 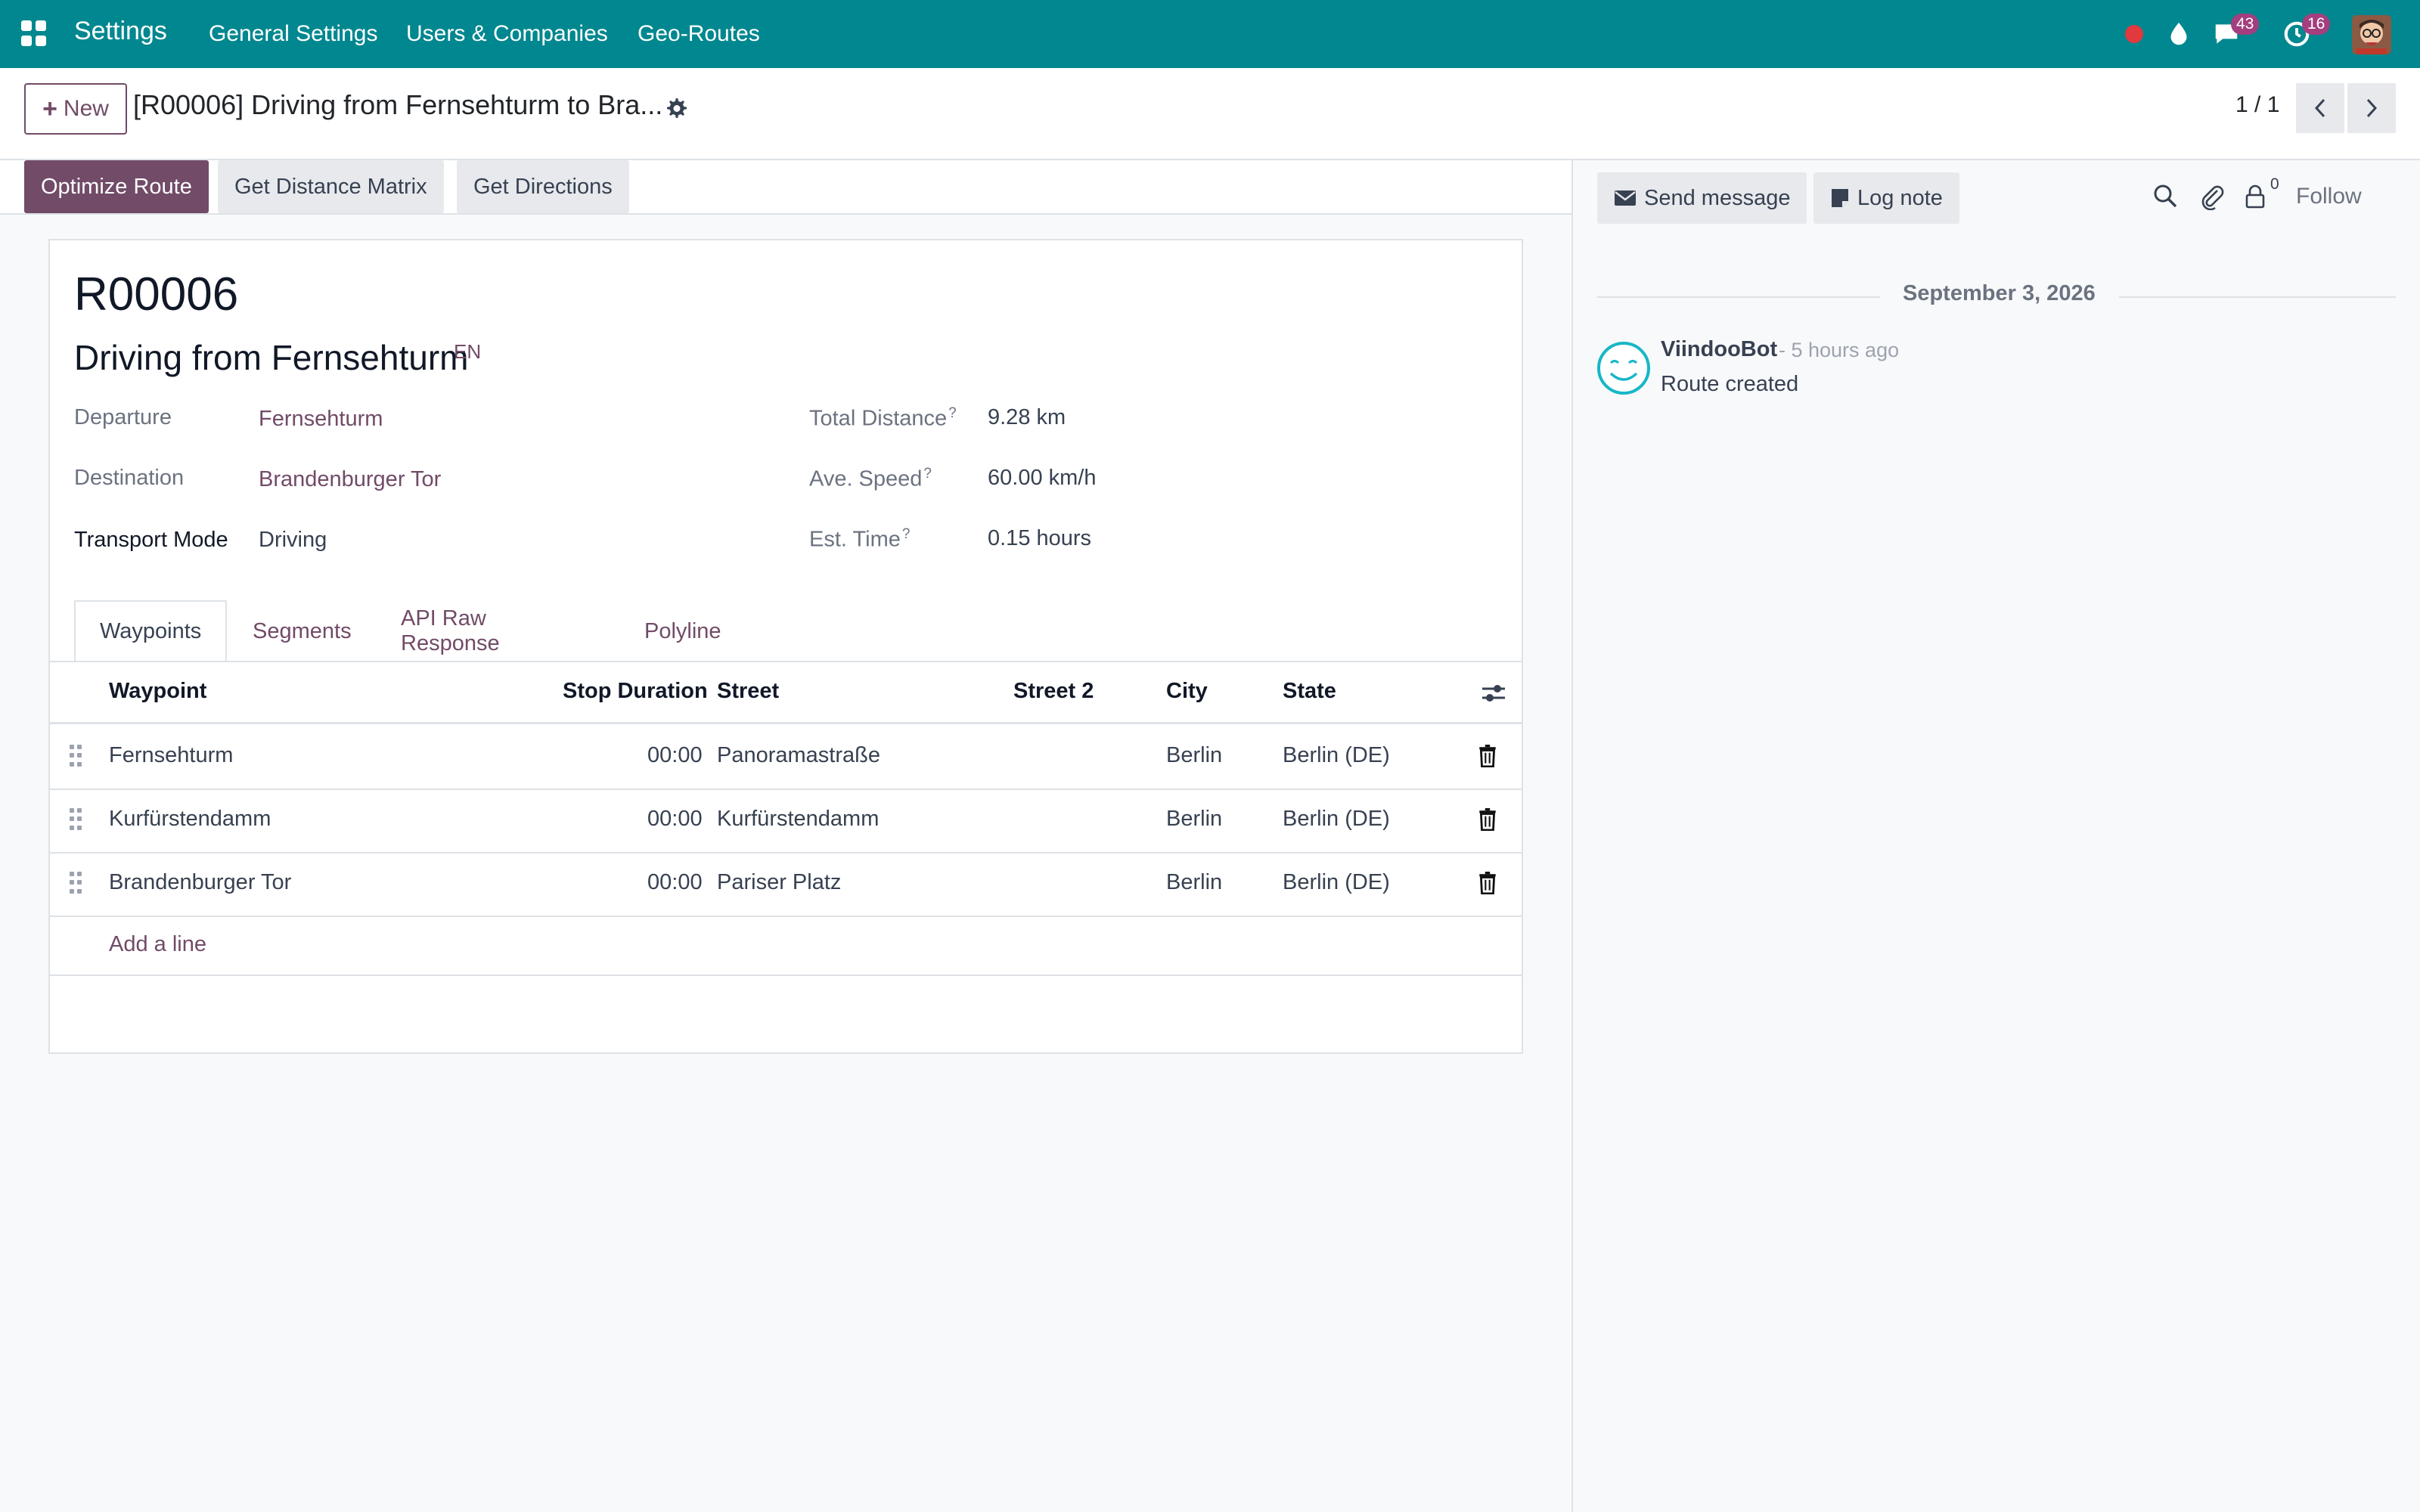 I want to click on get-directions-button: Get Directions, so click(x=543, y=186).